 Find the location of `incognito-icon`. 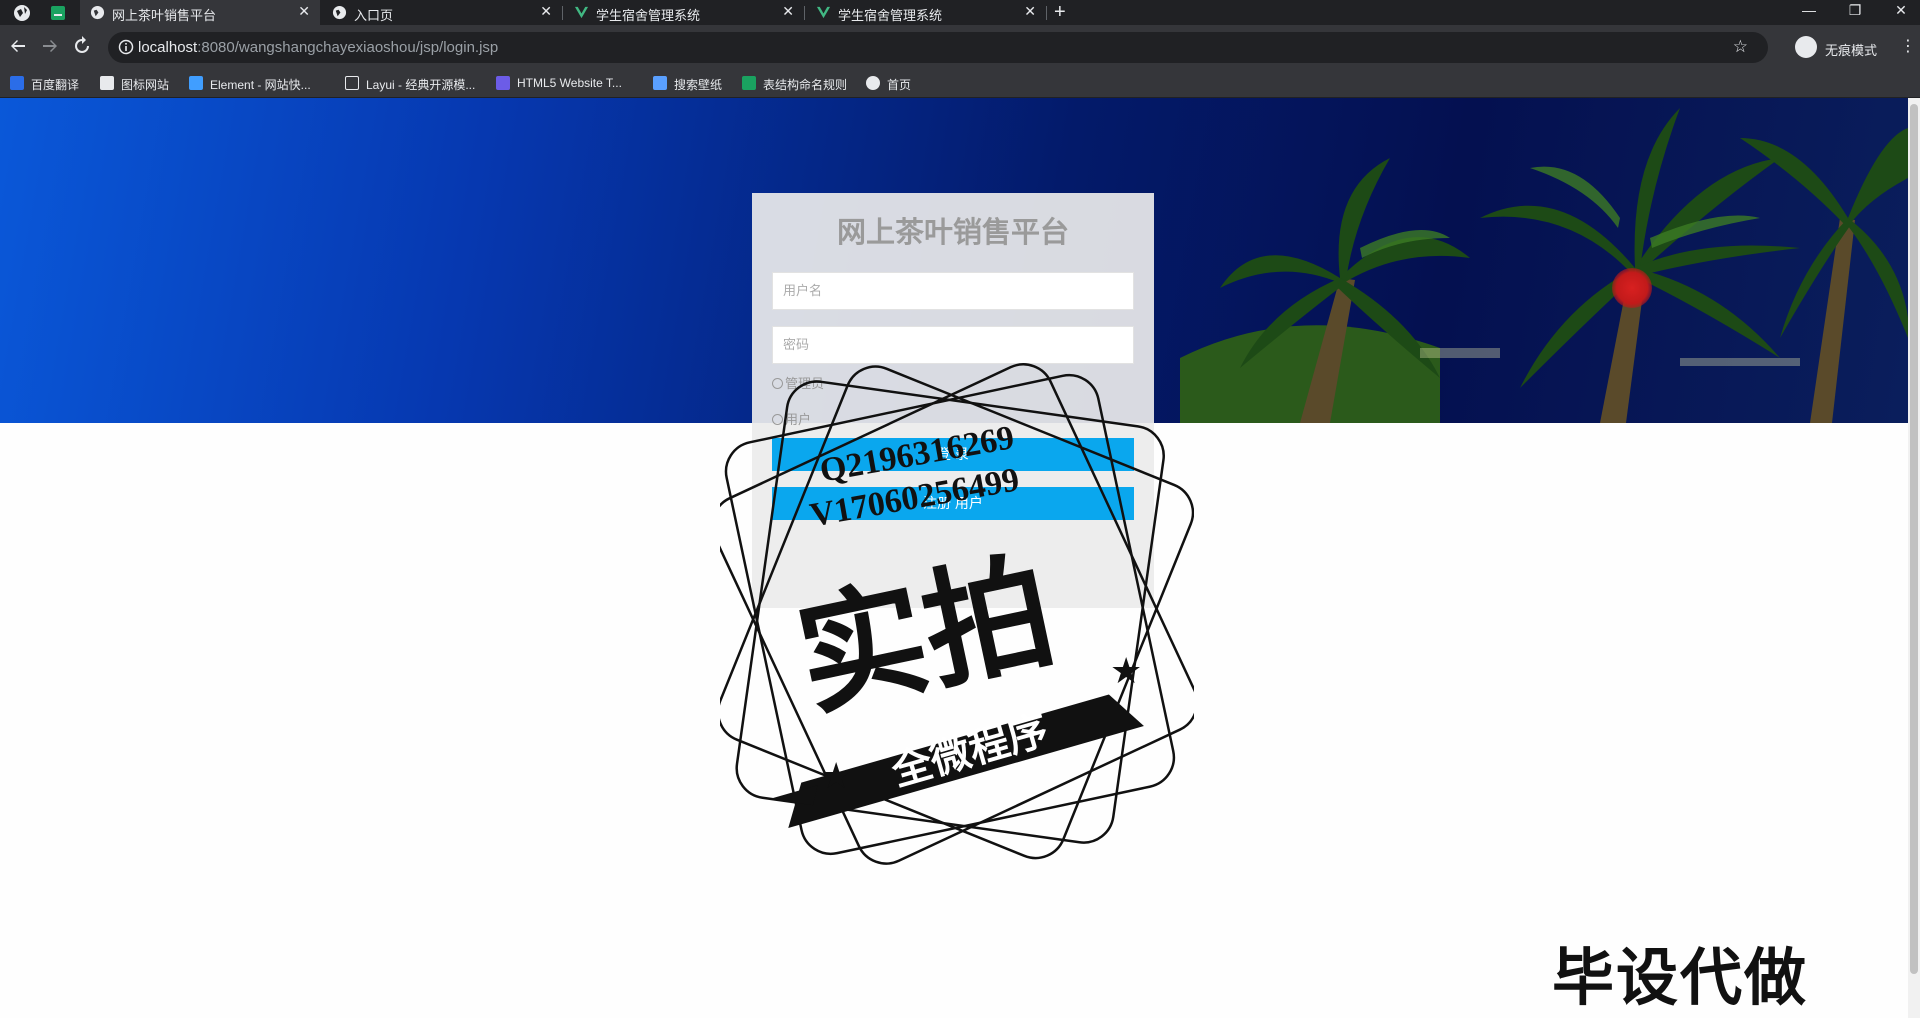

incognito-icon is located at coordinates (1806, 47).